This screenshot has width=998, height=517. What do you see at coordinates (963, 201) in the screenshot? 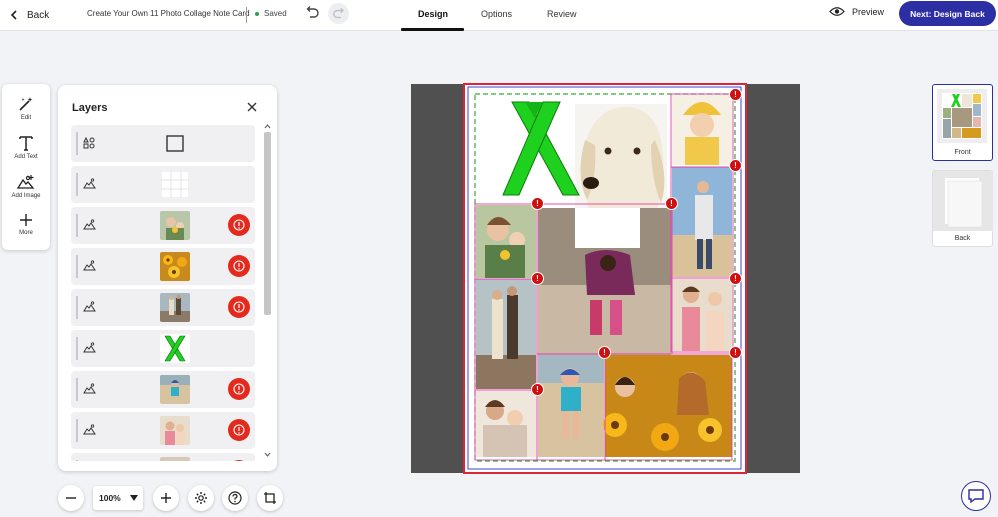
I see `back-preview` at bounding box center [963, 201].